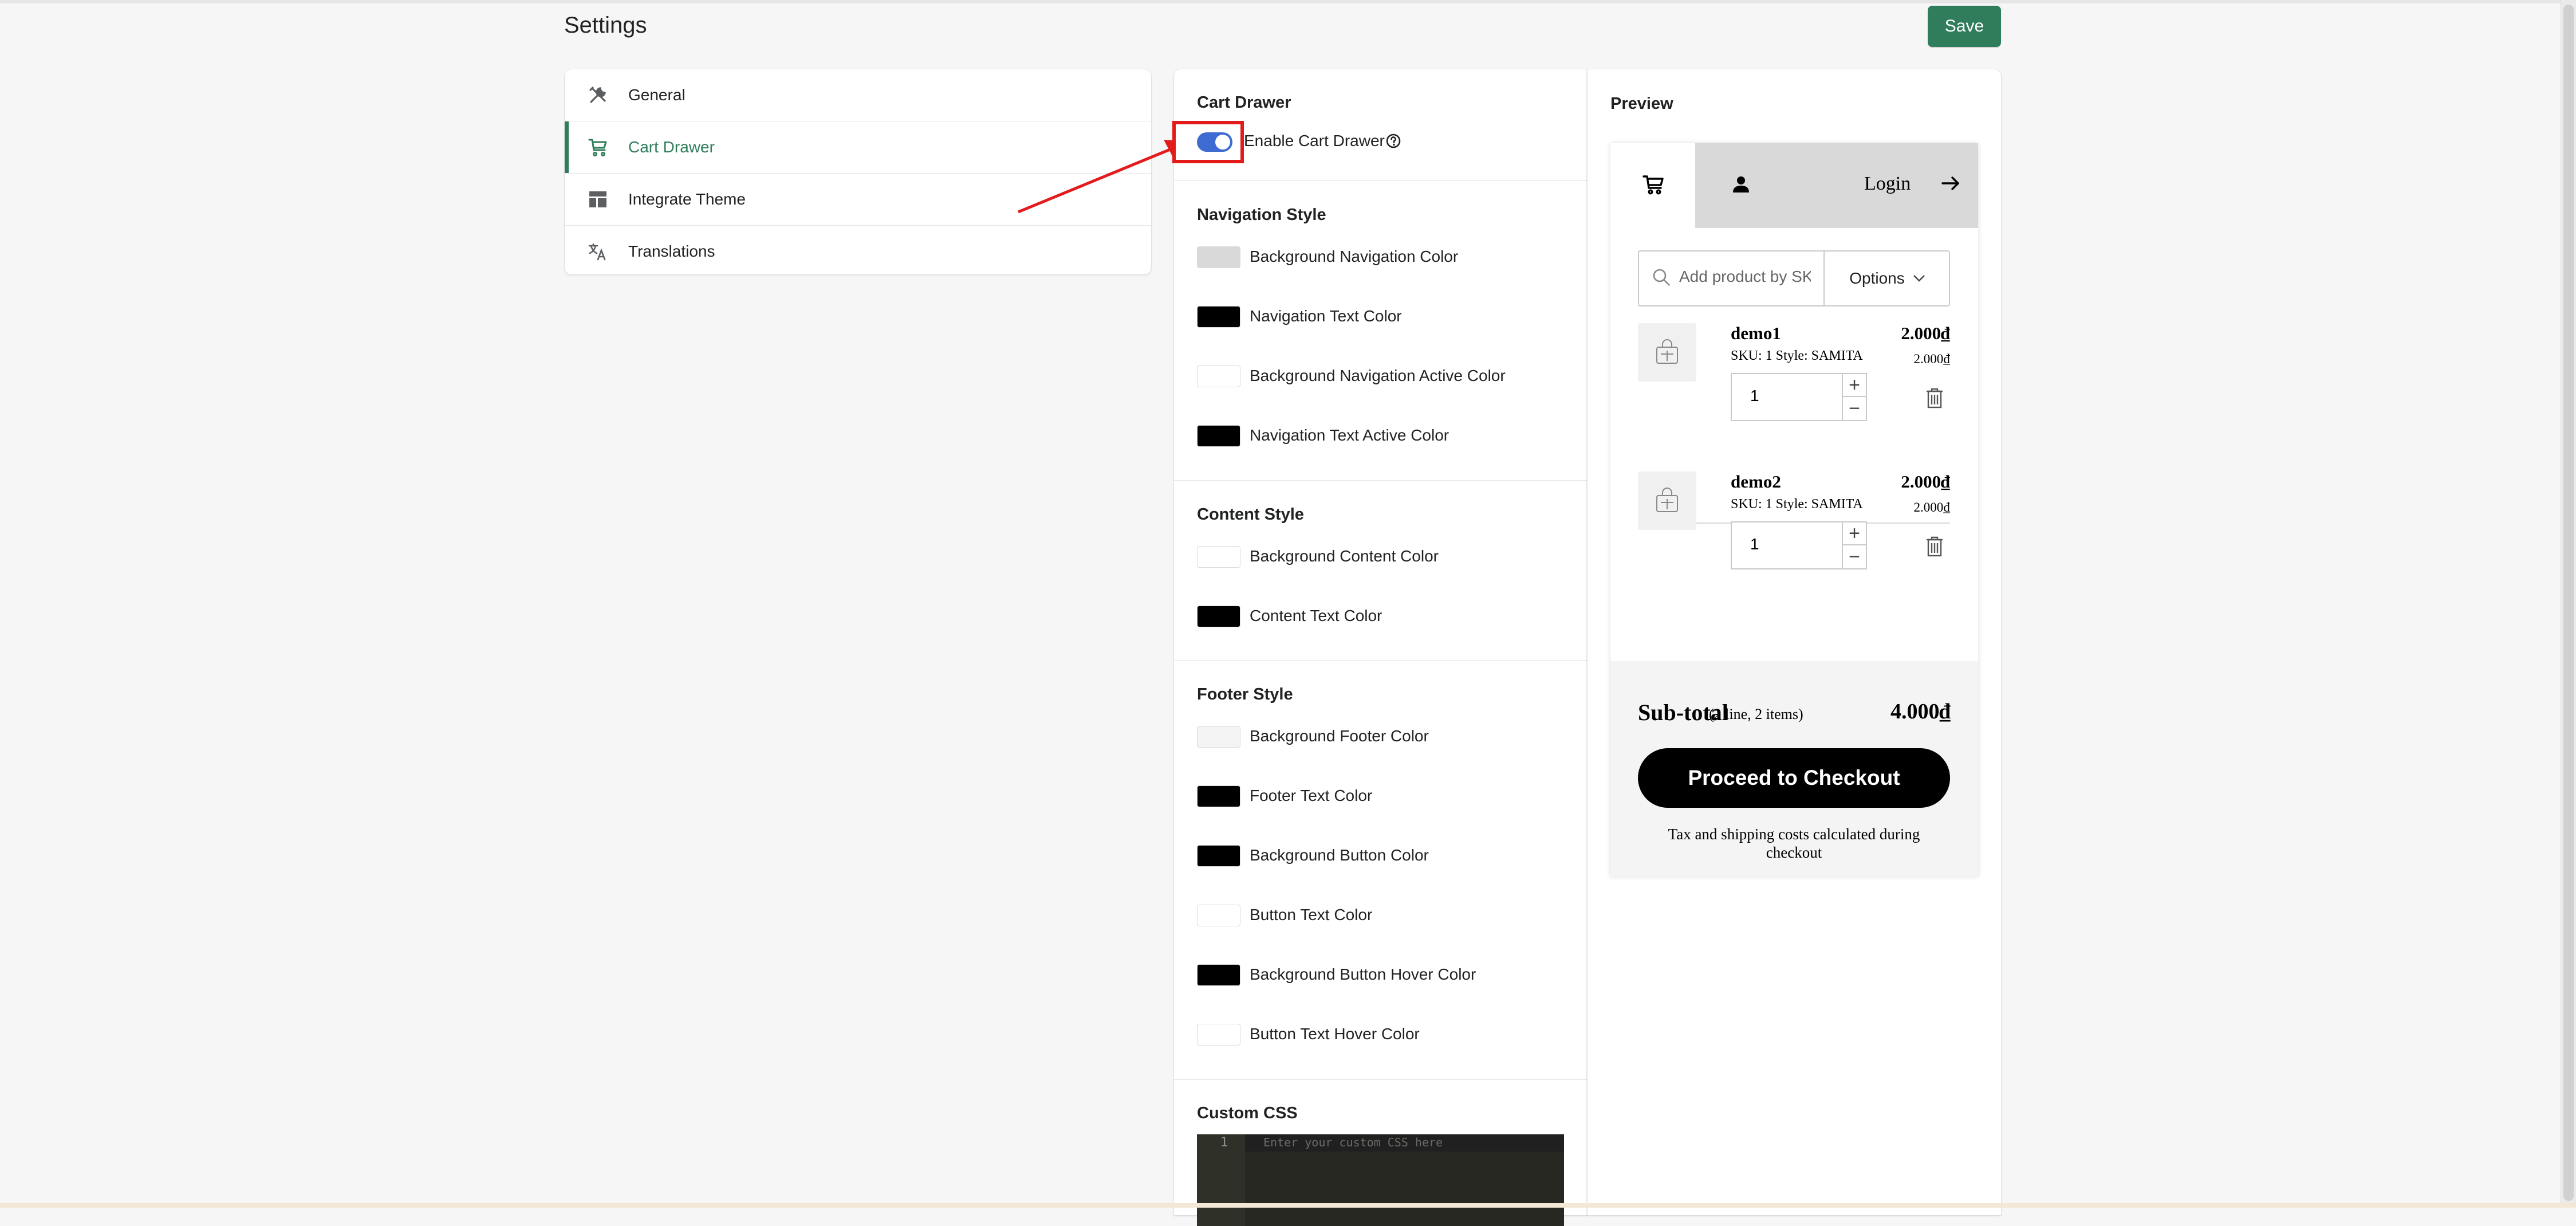  Describe the element at coordinates (1218, 436) in the screenshot. I see `navigation-text-active-color-swatch` at that location.